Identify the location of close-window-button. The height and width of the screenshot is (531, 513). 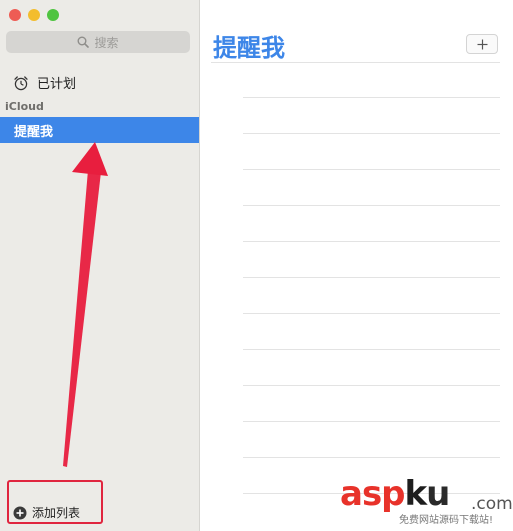
(15, 15).